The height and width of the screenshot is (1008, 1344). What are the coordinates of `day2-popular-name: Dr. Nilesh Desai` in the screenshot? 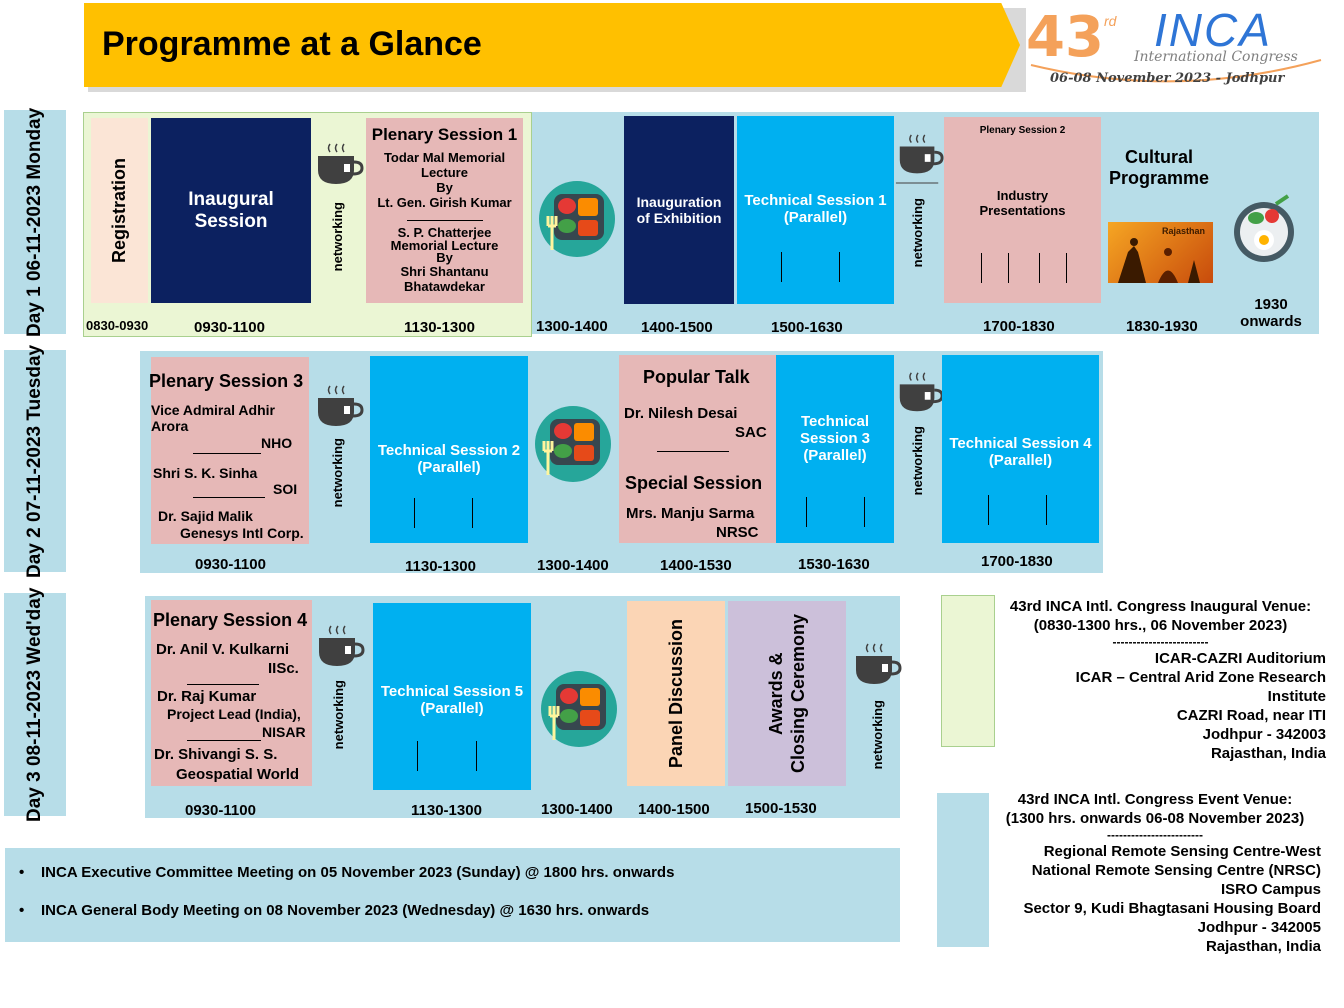 It's located at (681, 413).